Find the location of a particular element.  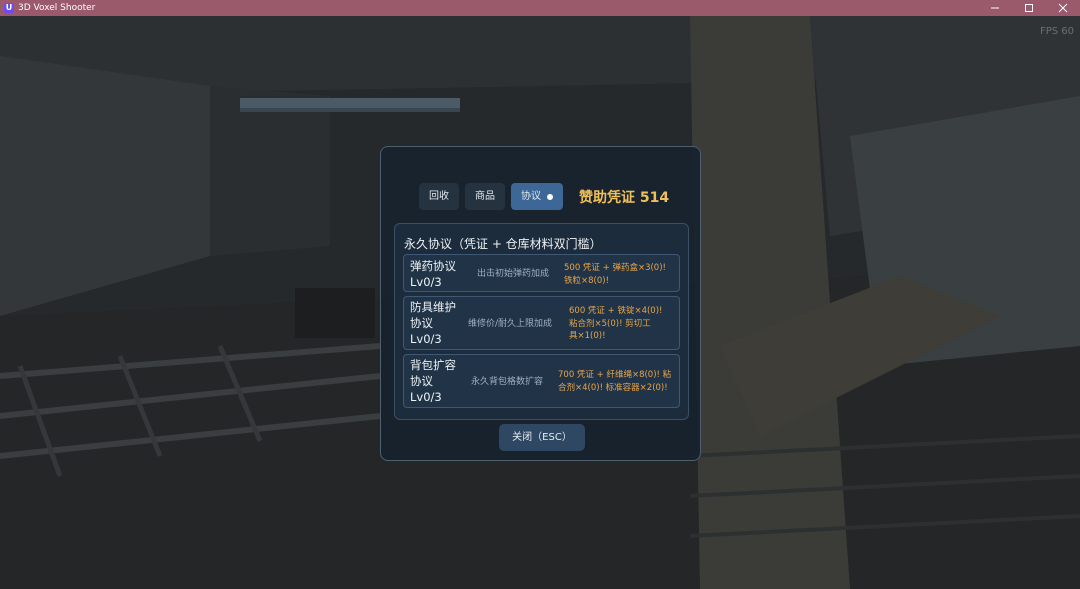

close-button: 关闭（ESC） is located at coordinates (542, 437).